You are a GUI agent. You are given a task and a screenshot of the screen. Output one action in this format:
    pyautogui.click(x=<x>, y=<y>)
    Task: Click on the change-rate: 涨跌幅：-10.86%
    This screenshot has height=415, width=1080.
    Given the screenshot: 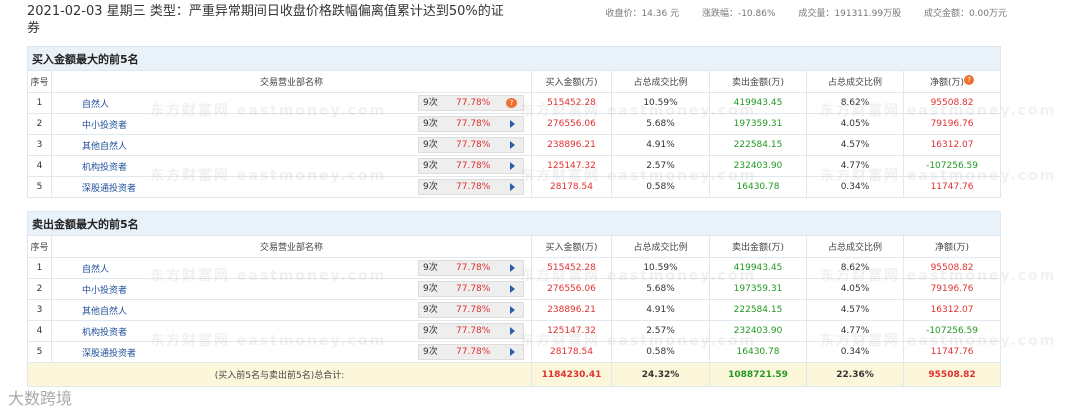 What is the action you would take?
    pyautogui.click(x=738, y=14)
    